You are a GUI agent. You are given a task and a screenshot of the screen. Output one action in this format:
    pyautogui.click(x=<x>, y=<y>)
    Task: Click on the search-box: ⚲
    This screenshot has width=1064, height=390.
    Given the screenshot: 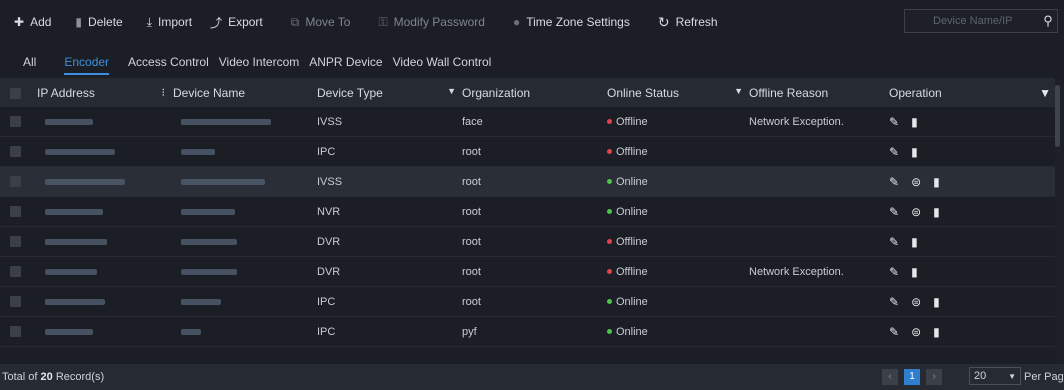 What is the action you would take?
    pyautogui.click(x=981, y=21)
    